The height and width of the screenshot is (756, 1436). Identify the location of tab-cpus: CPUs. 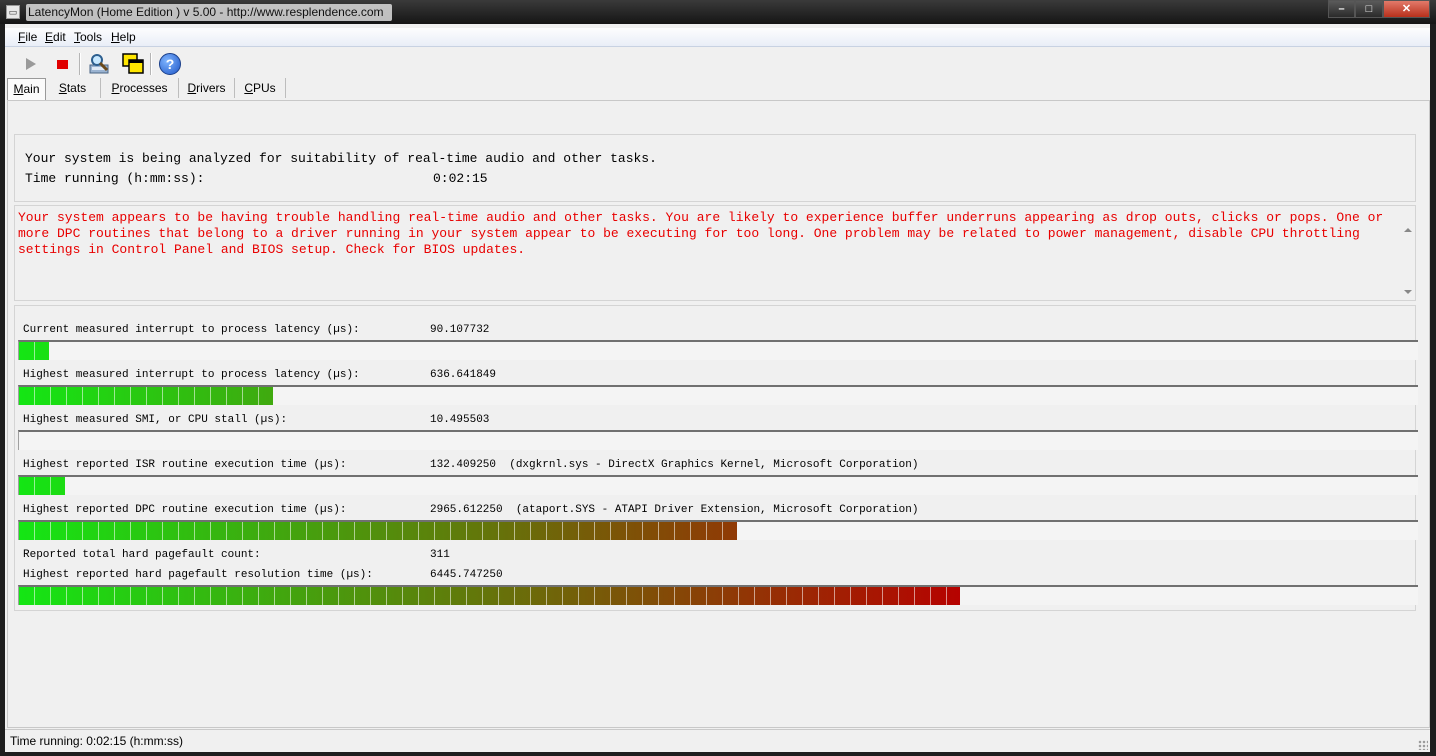
(260, 88).